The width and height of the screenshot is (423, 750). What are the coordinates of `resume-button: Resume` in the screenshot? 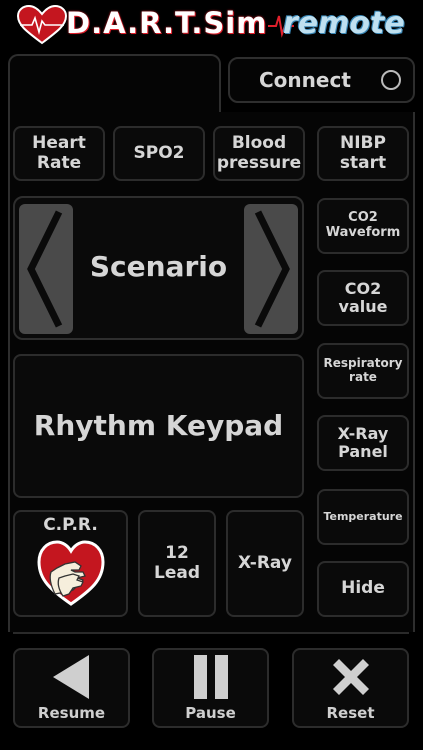 It's located at (71, 688).